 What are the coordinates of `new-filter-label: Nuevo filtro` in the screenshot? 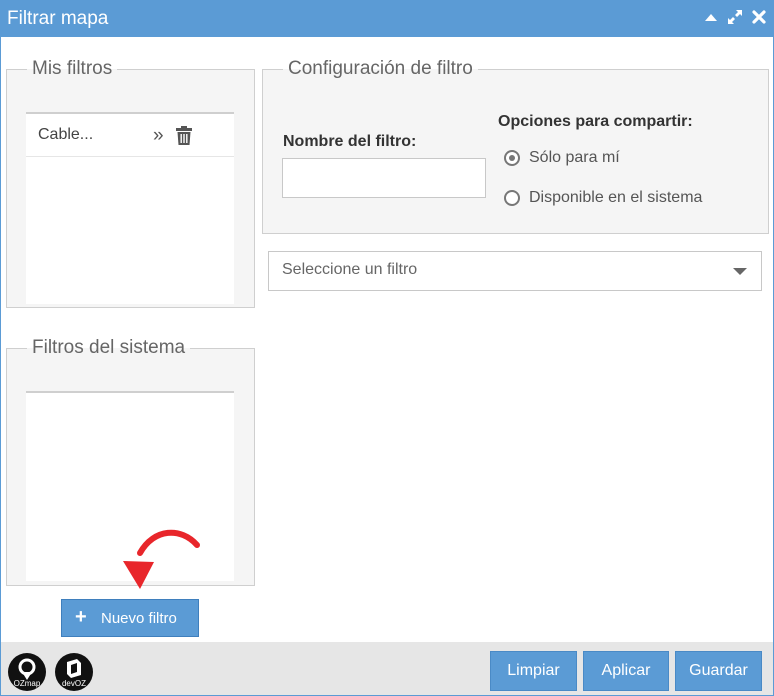 It's located at (139, 618).